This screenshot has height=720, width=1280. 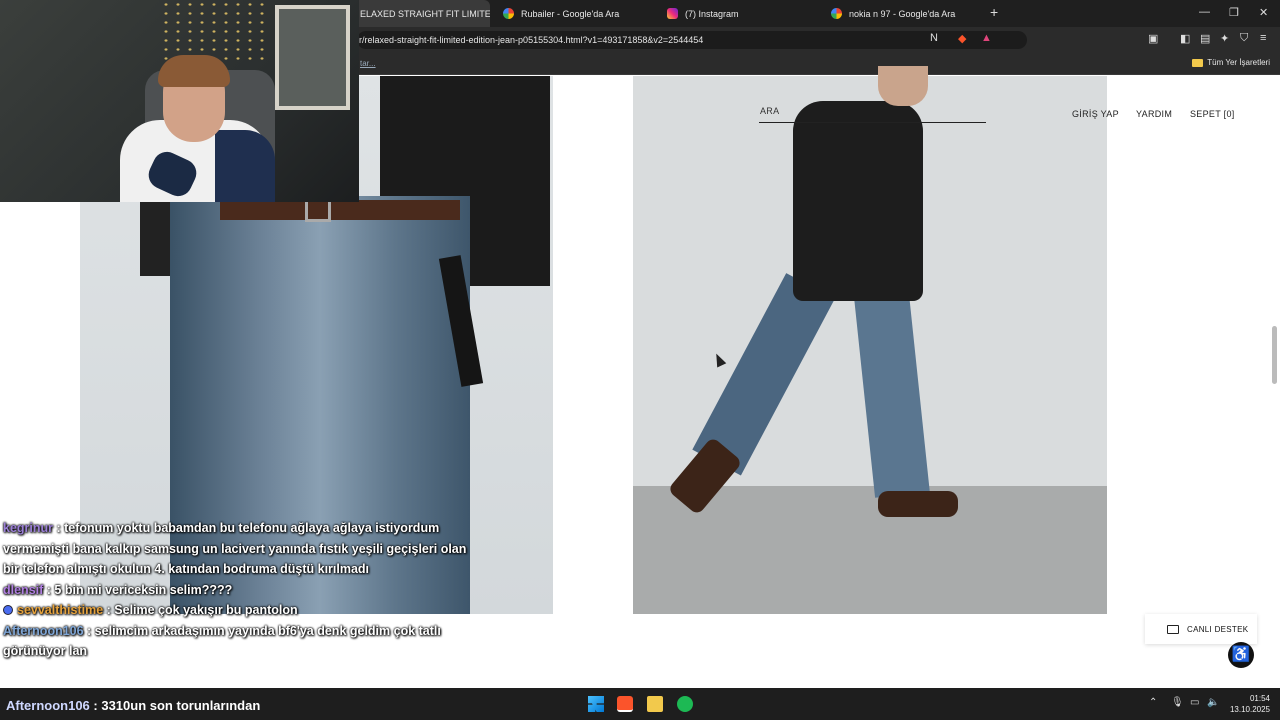 What do you see at coordinates (194, 71) in the screenshot?
I see `streamer-hair` at bounding box center [194, 71].